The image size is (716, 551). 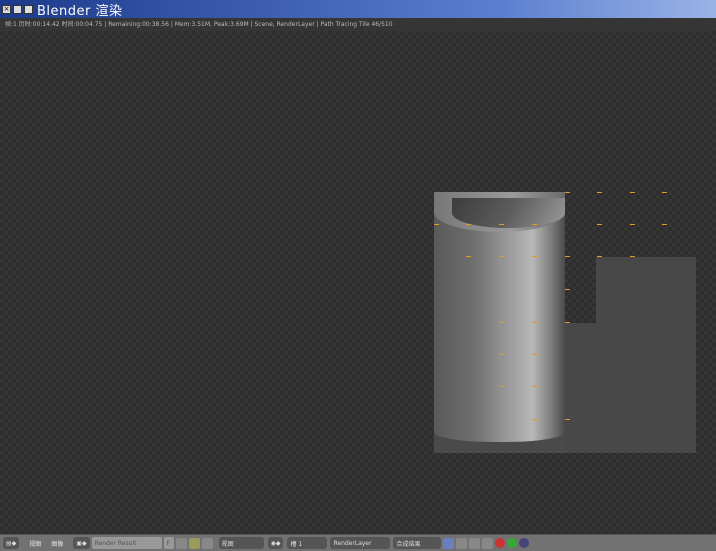 What do you see at coordinates (194, 543) in the screenshot?
I see `open-folder-icon` at bounding box center [194, 543].